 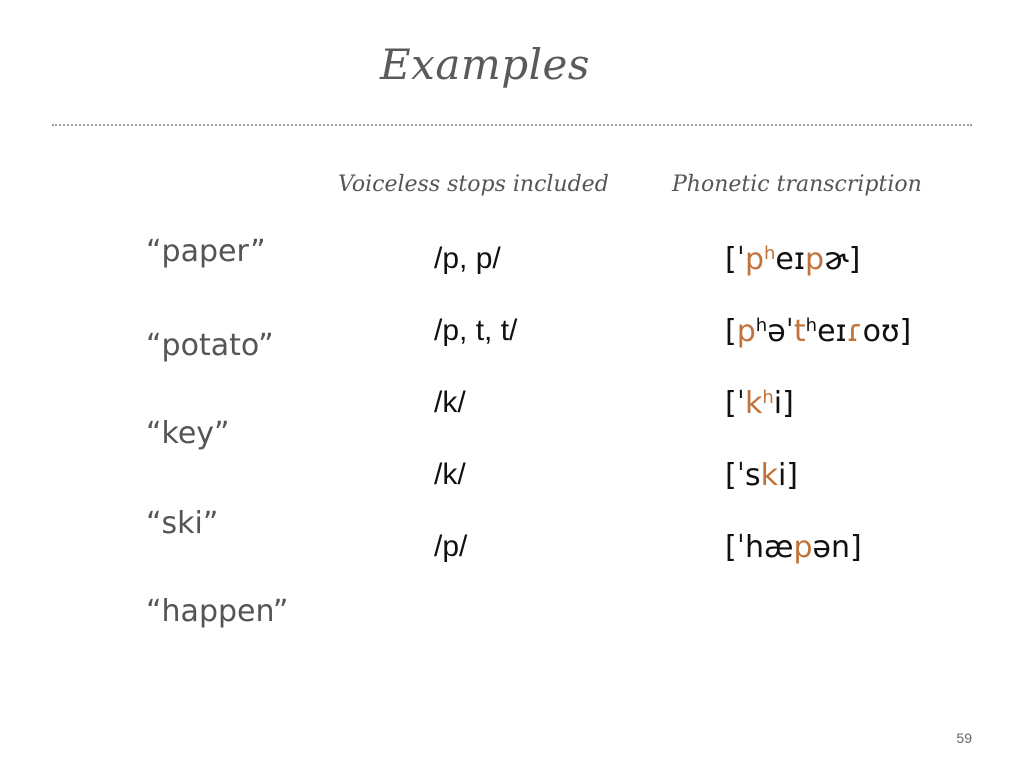 I want to click on example-word: “ski”, so click(x=182, y=523).